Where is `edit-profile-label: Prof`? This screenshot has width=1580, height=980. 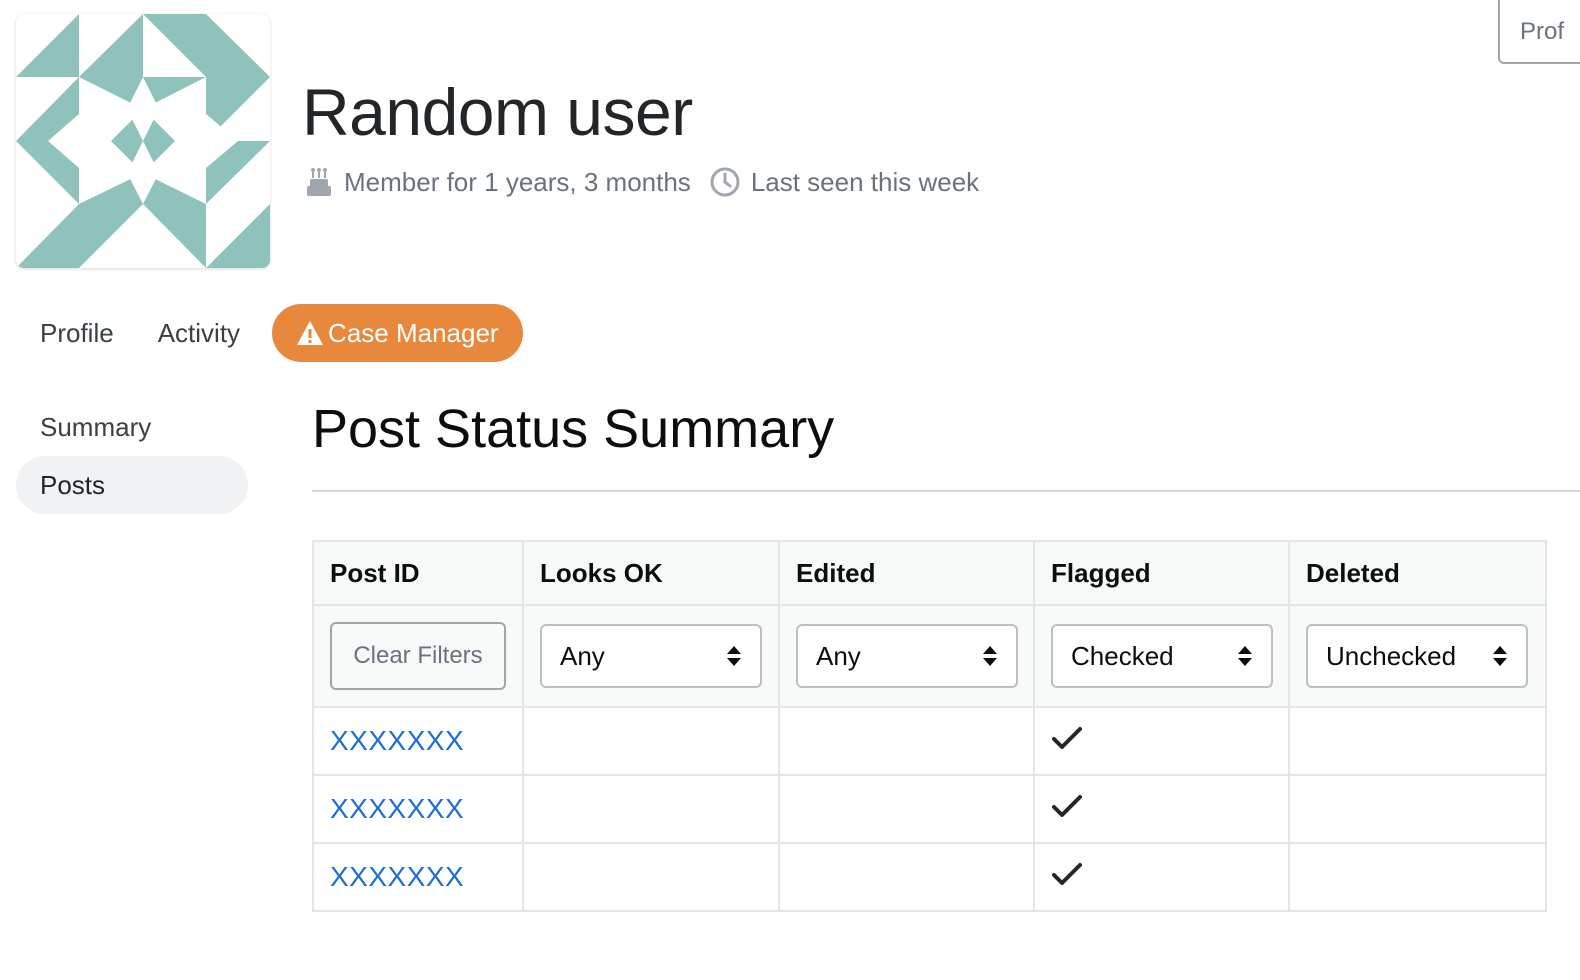
edit-profile-label: Prof is located at coordinates (1542, 31).